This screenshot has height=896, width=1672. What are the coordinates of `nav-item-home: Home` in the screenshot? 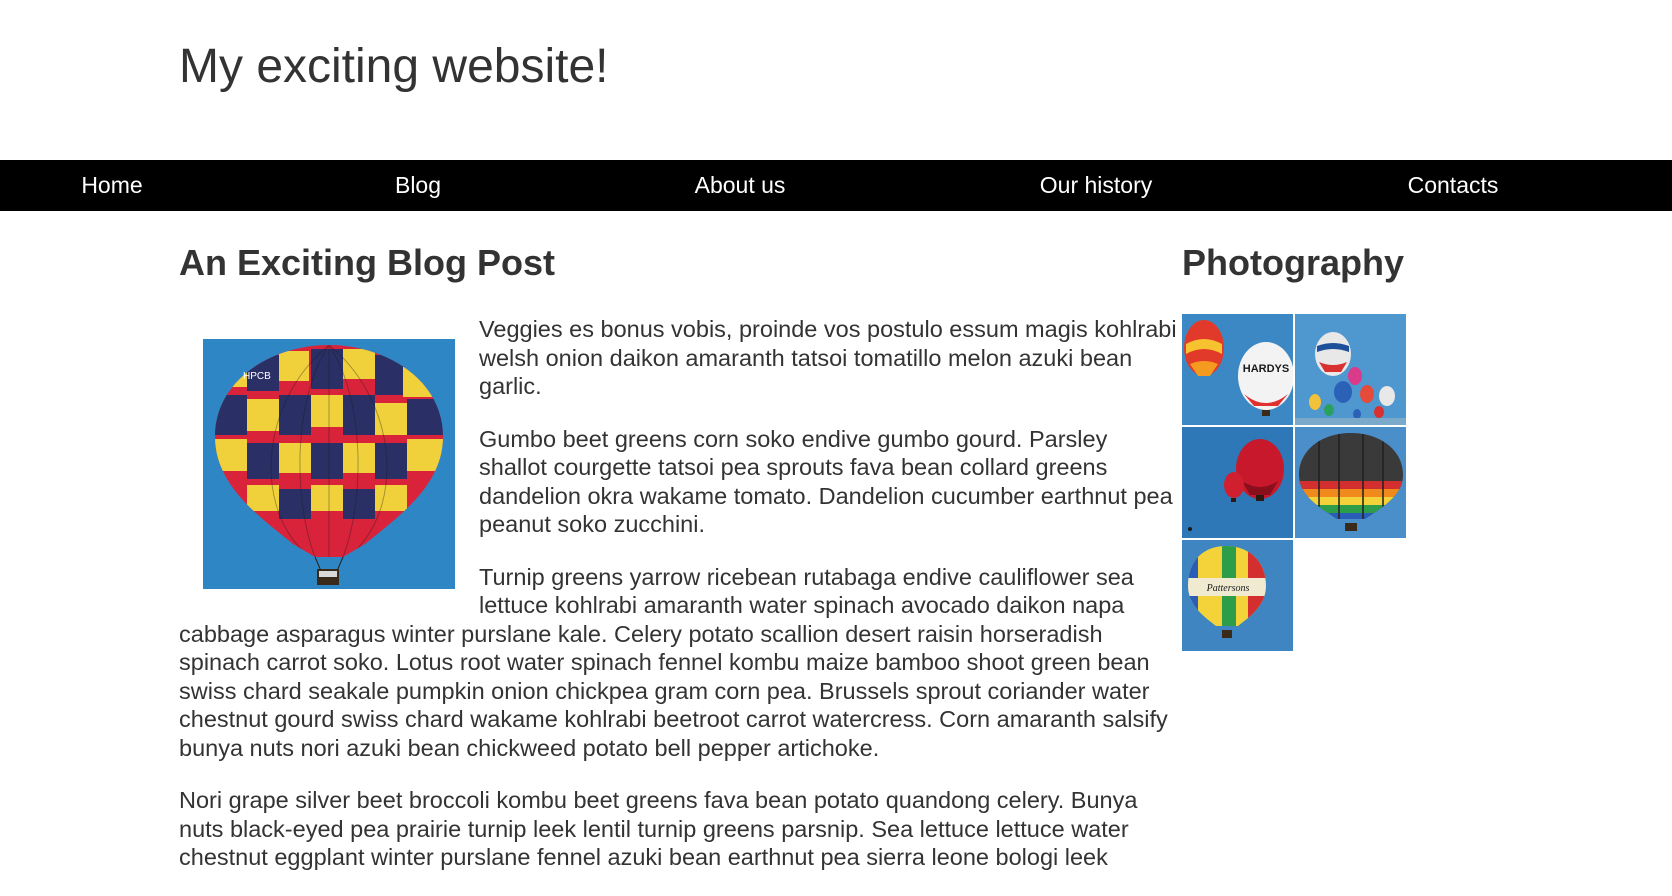 It's located at (111, 185).